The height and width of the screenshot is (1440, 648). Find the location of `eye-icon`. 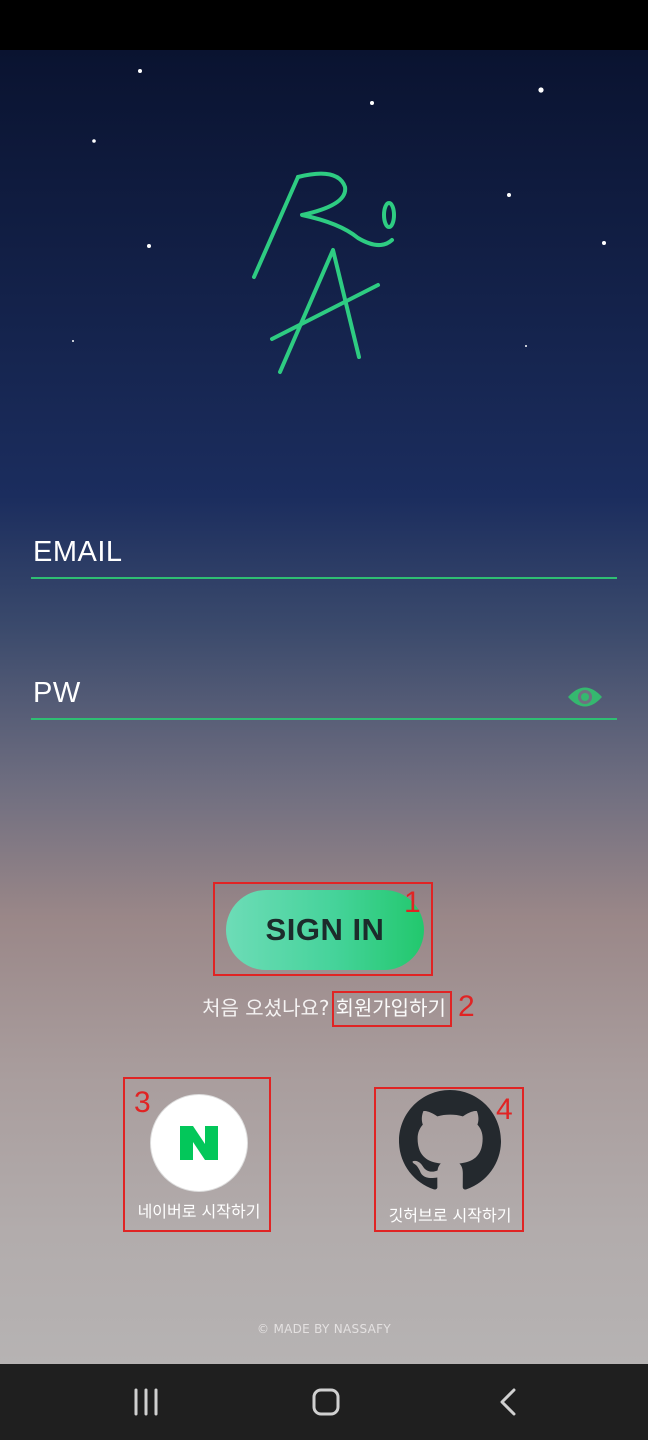

eye-icon is located at coordinates (585, 697).